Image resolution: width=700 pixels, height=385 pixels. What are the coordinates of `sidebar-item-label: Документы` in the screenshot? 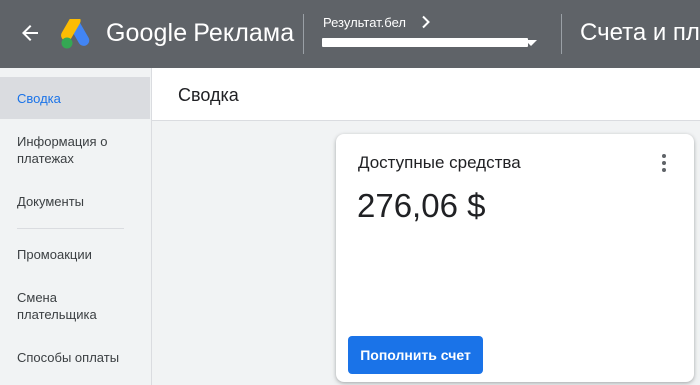 It's located at (51, 201).